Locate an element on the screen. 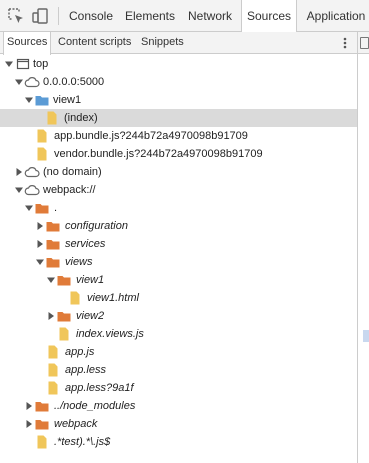  tree-item-label: . is located at coordinates (56, 208).